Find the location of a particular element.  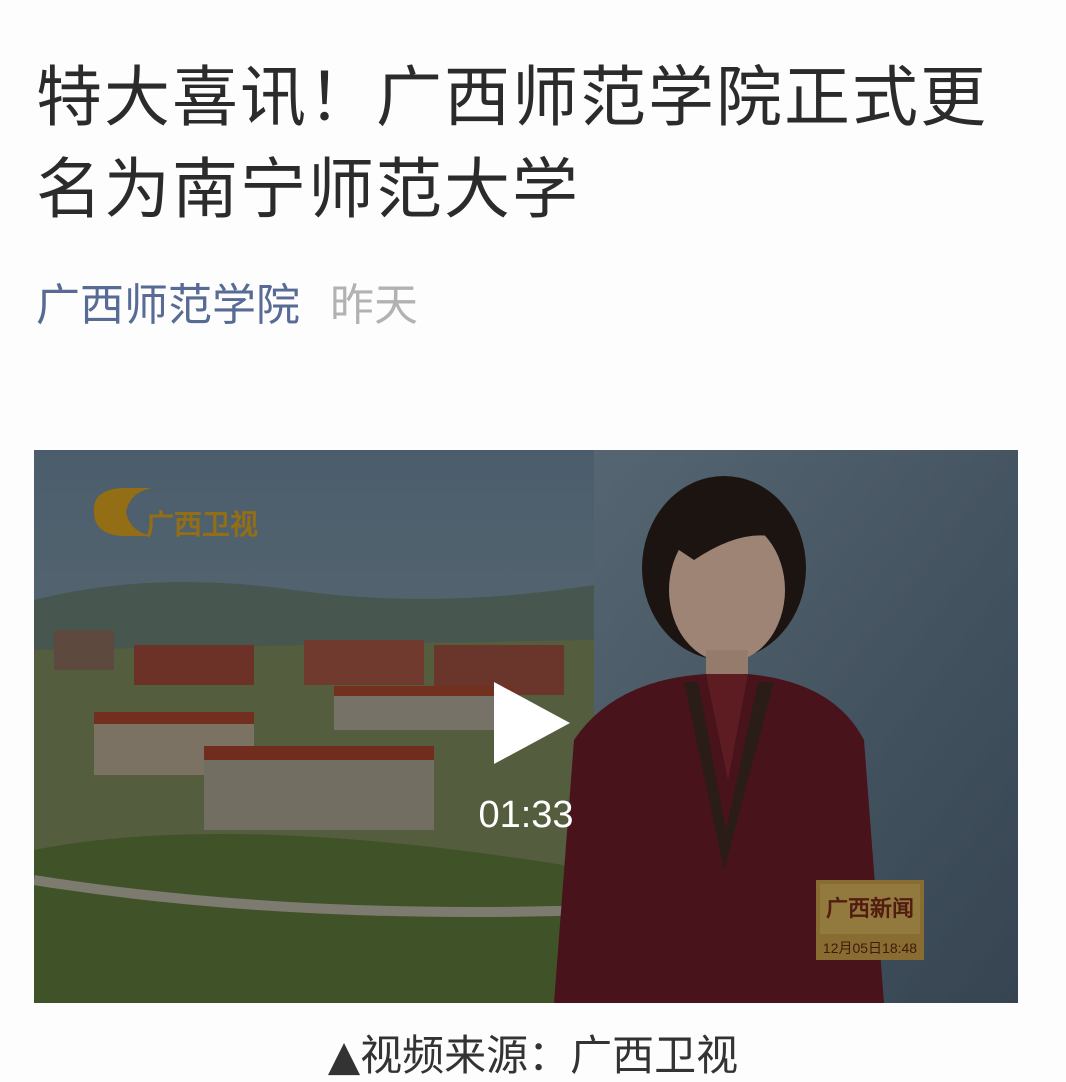

video-caption: ▲视频来源：广西卫视 is located at coordinates (533, 1055).